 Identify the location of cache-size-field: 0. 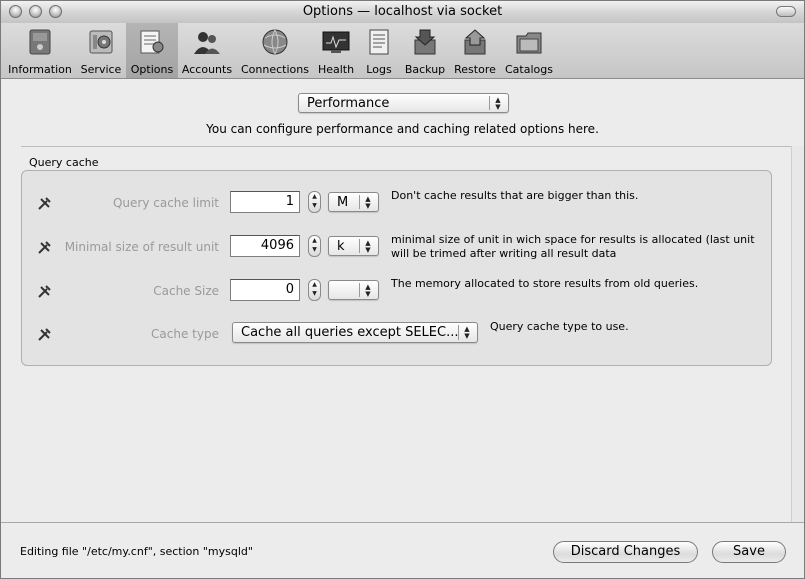
(265, 290).